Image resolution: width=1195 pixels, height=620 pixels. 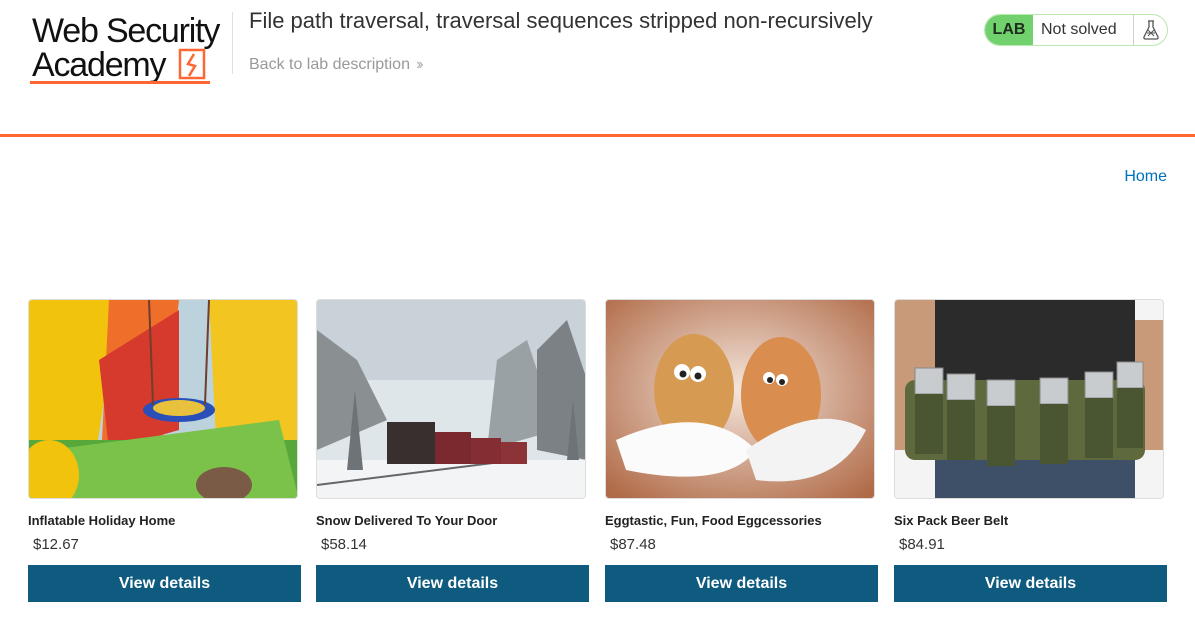 I want to click on lab-status-text: Not solved, so click(x=1079, y=29).